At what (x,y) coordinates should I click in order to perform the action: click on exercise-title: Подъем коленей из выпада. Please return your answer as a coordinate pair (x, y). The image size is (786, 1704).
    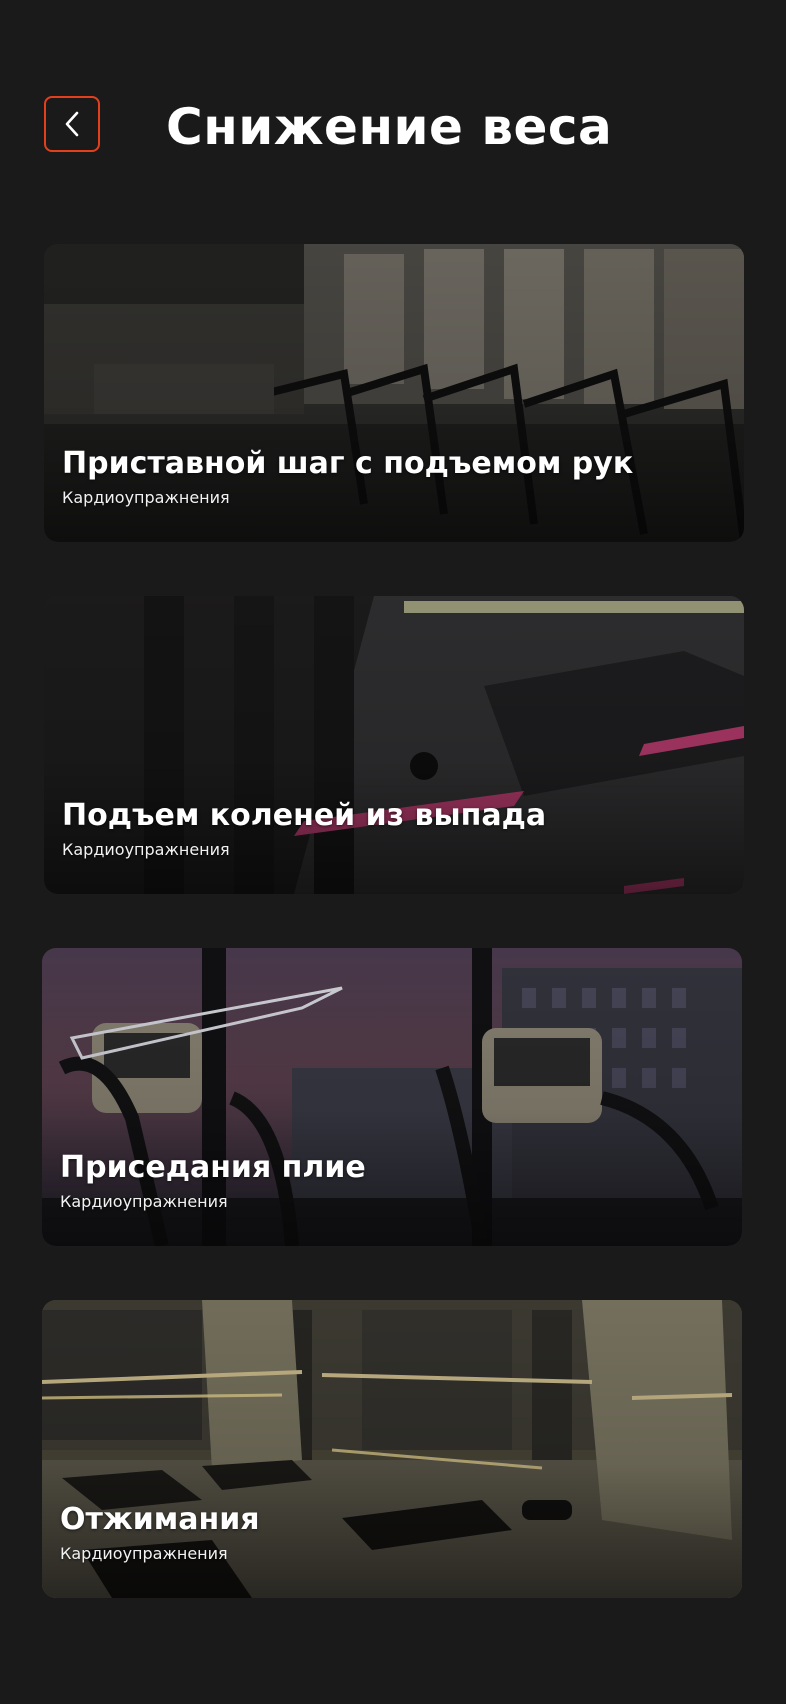
    Looking at the image, I should click on (304, 815).